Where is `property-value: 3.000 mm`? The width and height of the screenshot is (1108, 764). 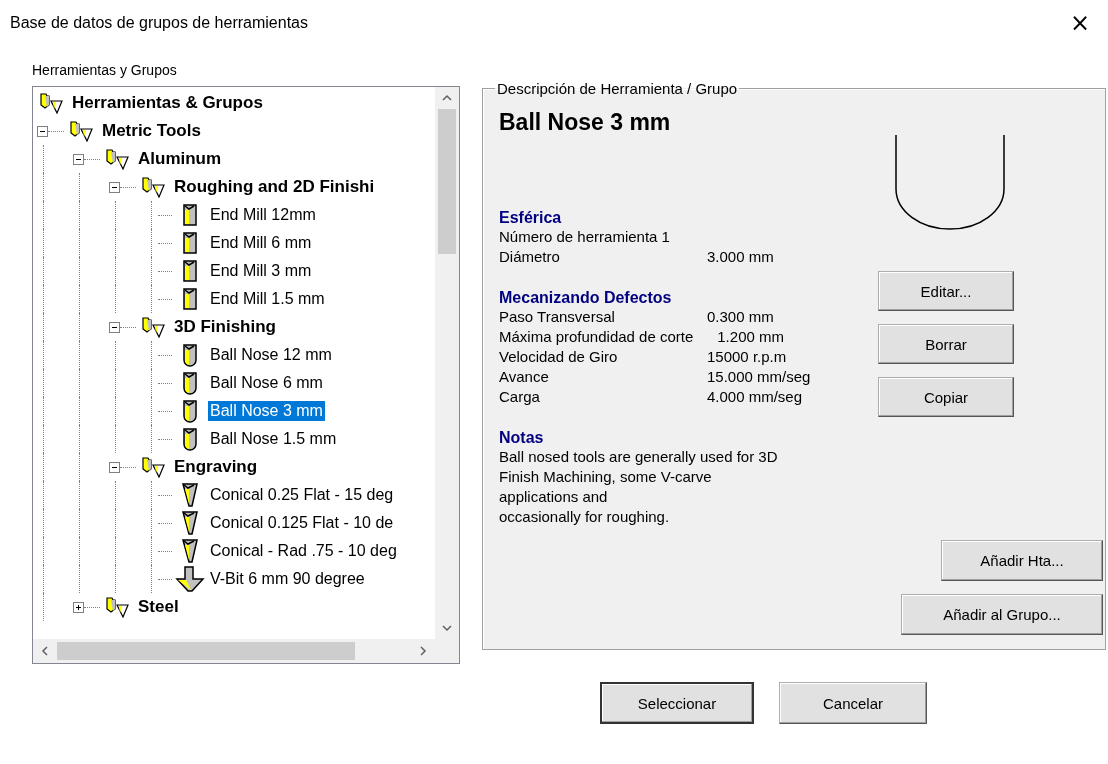
property-value: 3.000 mm is located at coordinates (740, 257).